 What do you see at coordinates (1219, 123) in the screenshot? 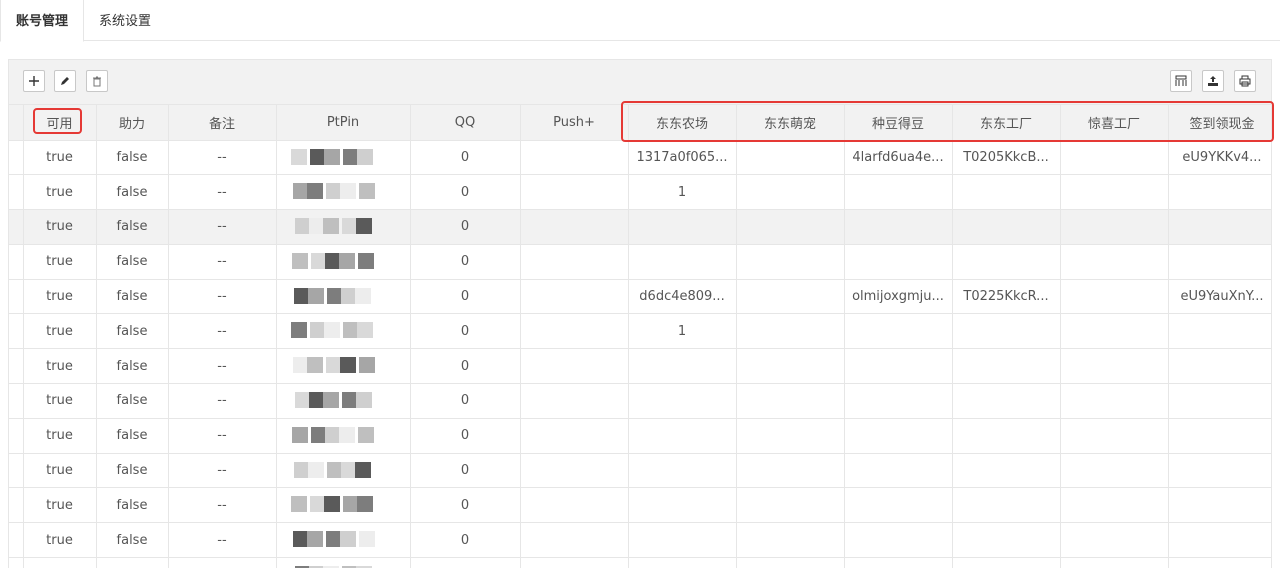
I see `column-header: 签到领现金` at bounding box center [1219, 123].